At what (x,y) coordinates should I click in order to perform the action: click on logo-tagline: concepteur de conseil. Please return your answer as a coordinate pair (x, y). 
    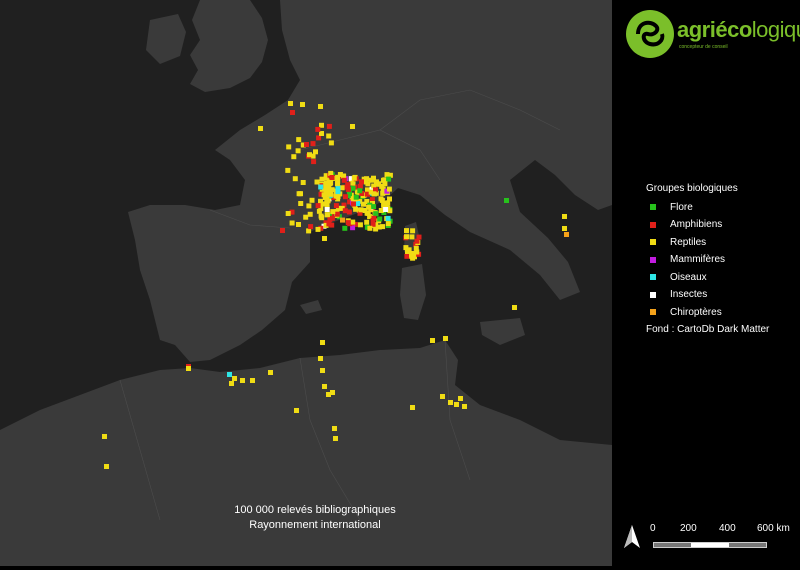
    Looking at the image, I should click on (703, 47).